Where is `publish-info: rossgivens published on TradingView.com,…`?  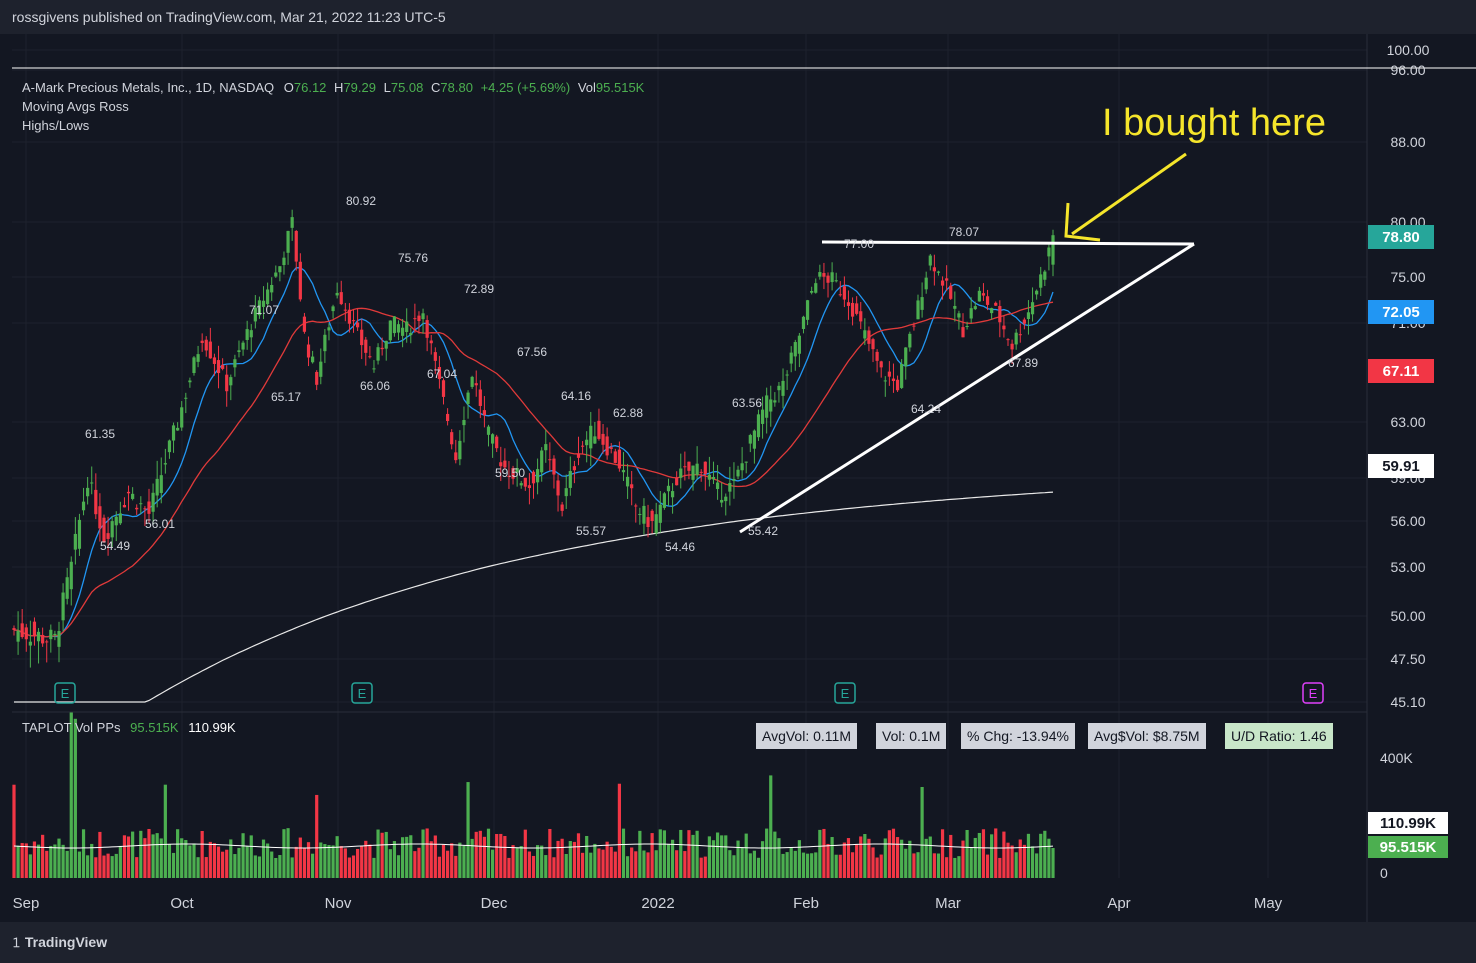 publish-info: rossgivens published on TradingView.com,… is located at coordinates (229, 17).